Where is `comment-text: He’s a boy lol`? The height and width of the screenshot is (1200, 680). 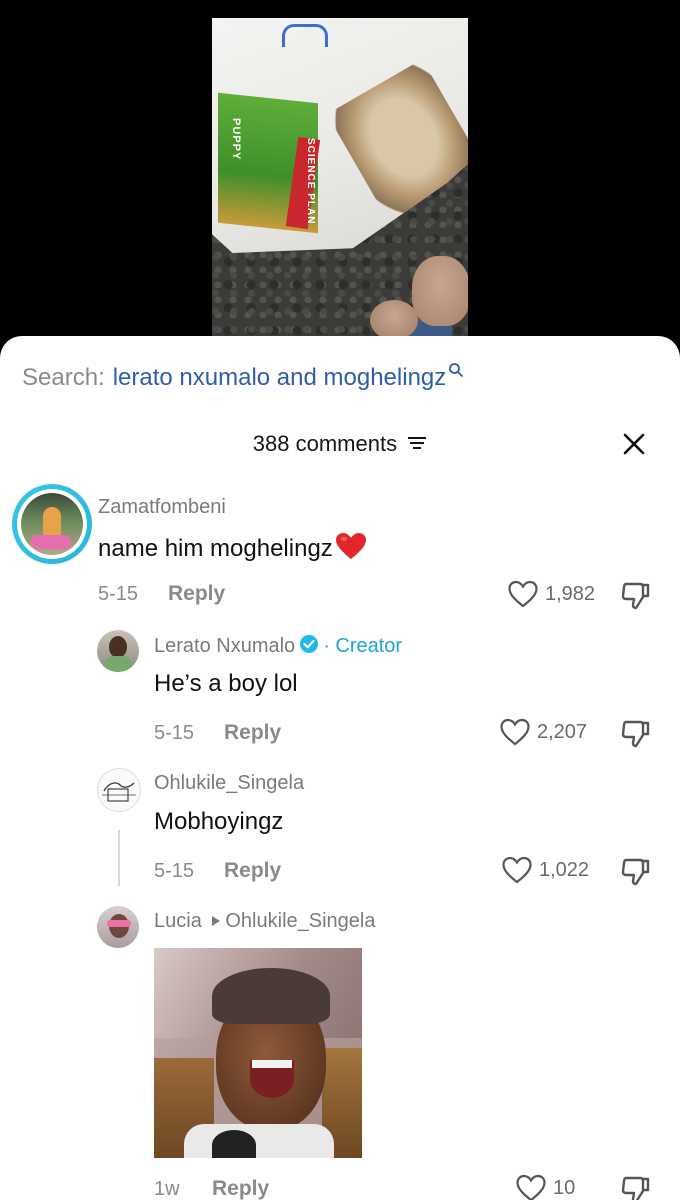
comment-text: He’s a boy lol is located at coordinates (226, 683).